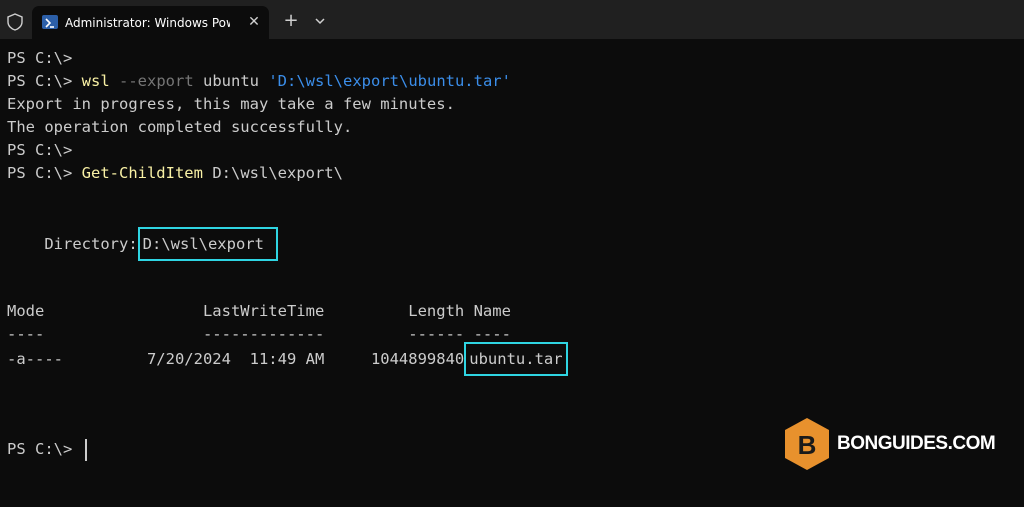 The width and height of the screenshot is (1024, 507). Describe the element at coordinates (512, 173) in the screenshot. I see `terminal-line: PS C:\> Get-ChildItem D:\wsl\export\` at that location.